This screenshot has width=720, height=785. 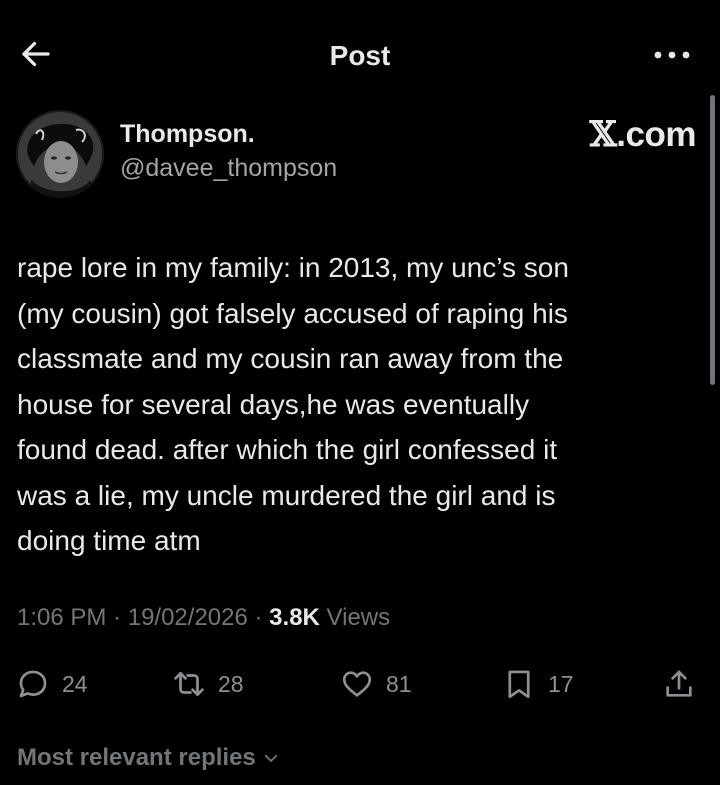 I want to click on like-icon, so click(x=357, y=684).